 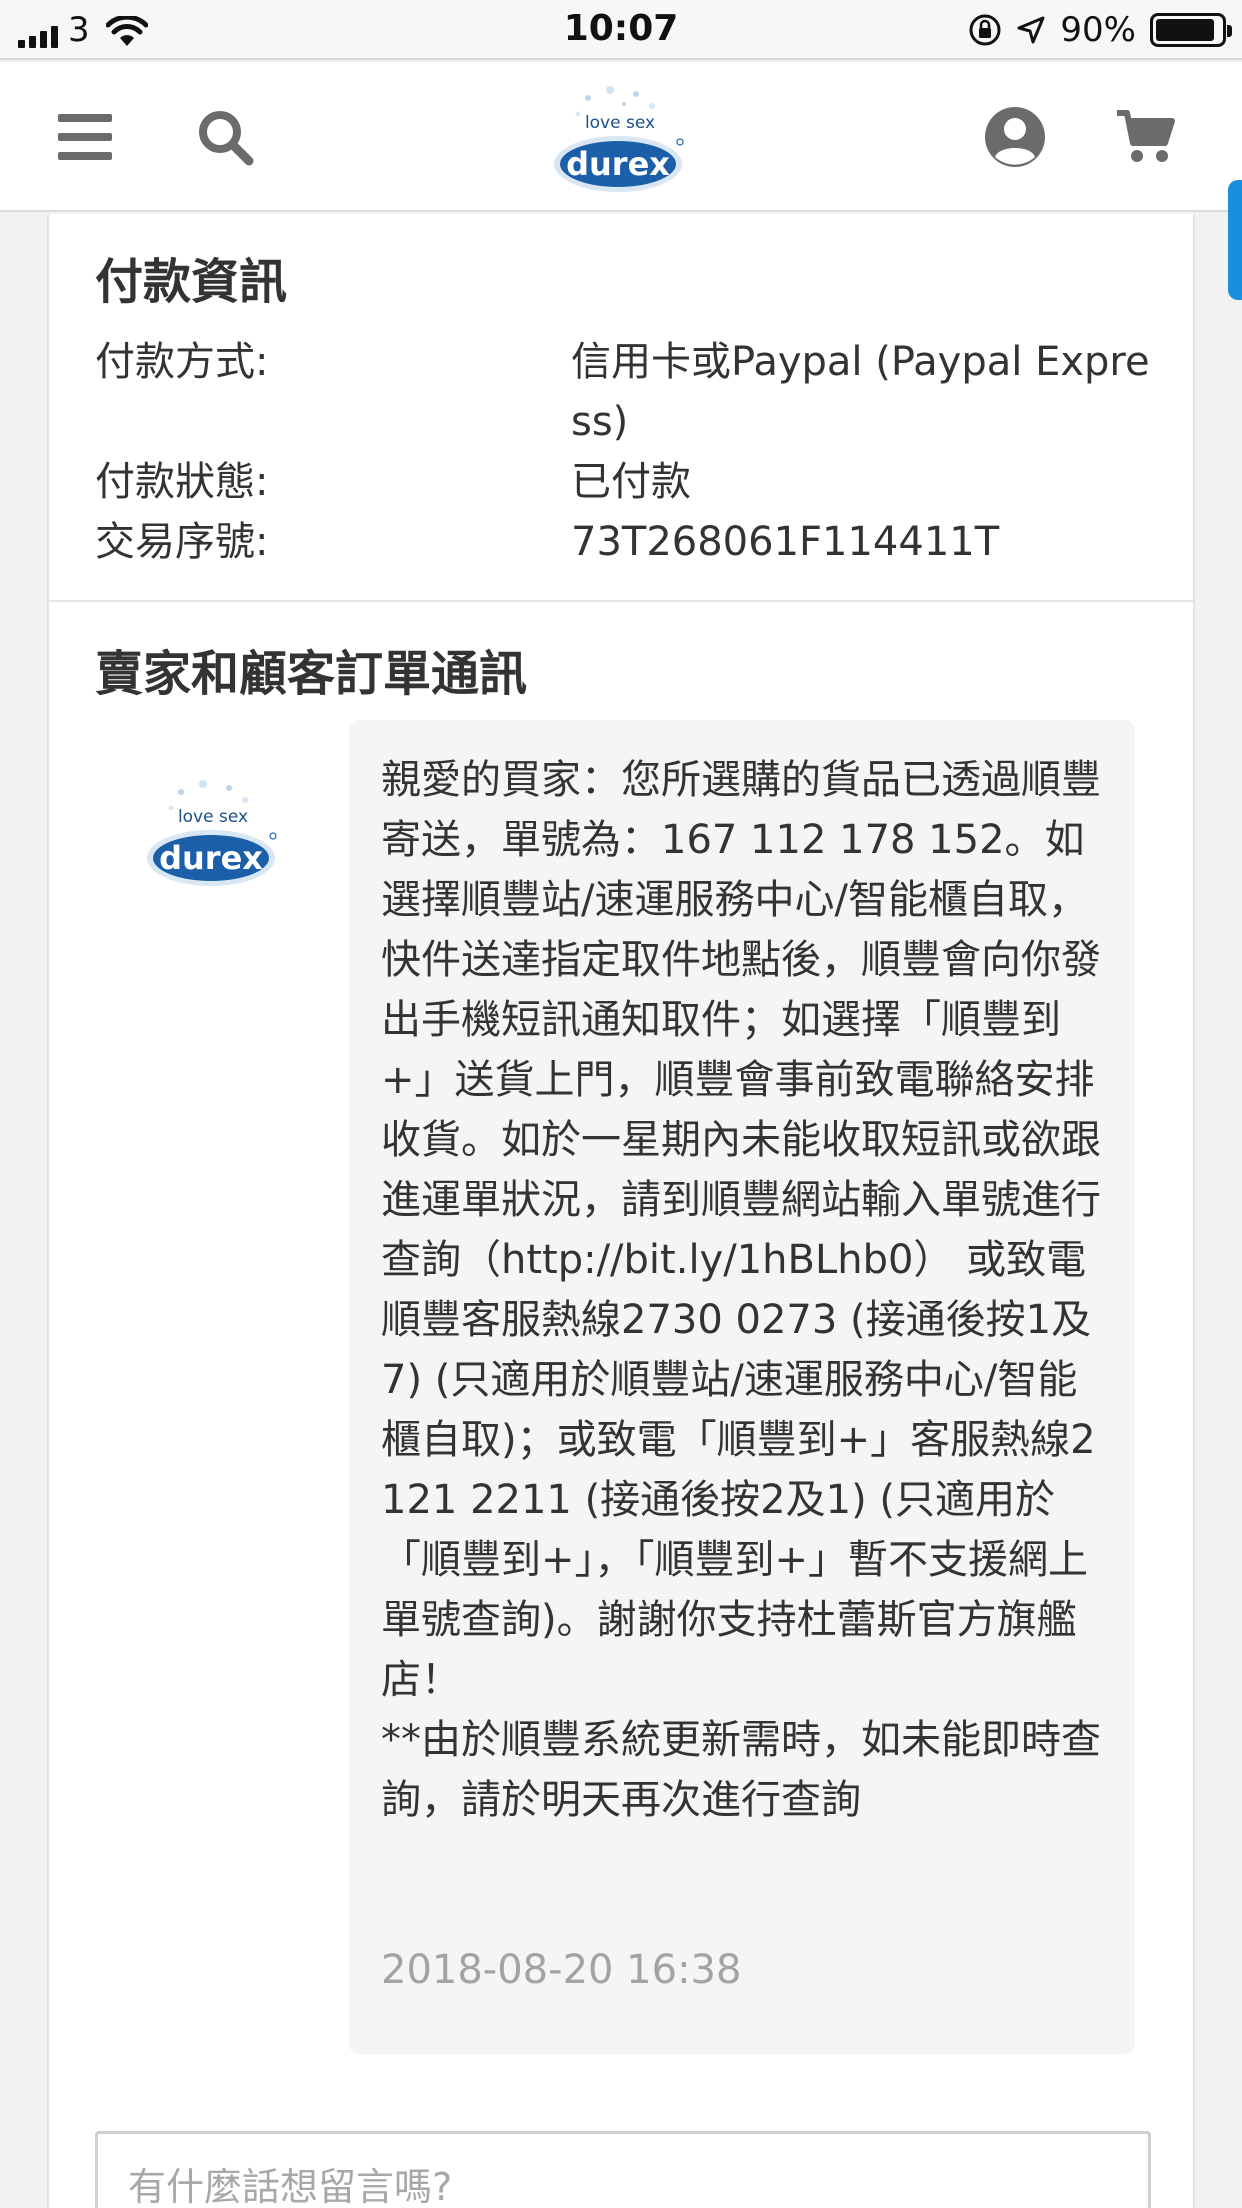 I want to click on search-button, so click(x=225, y=137).